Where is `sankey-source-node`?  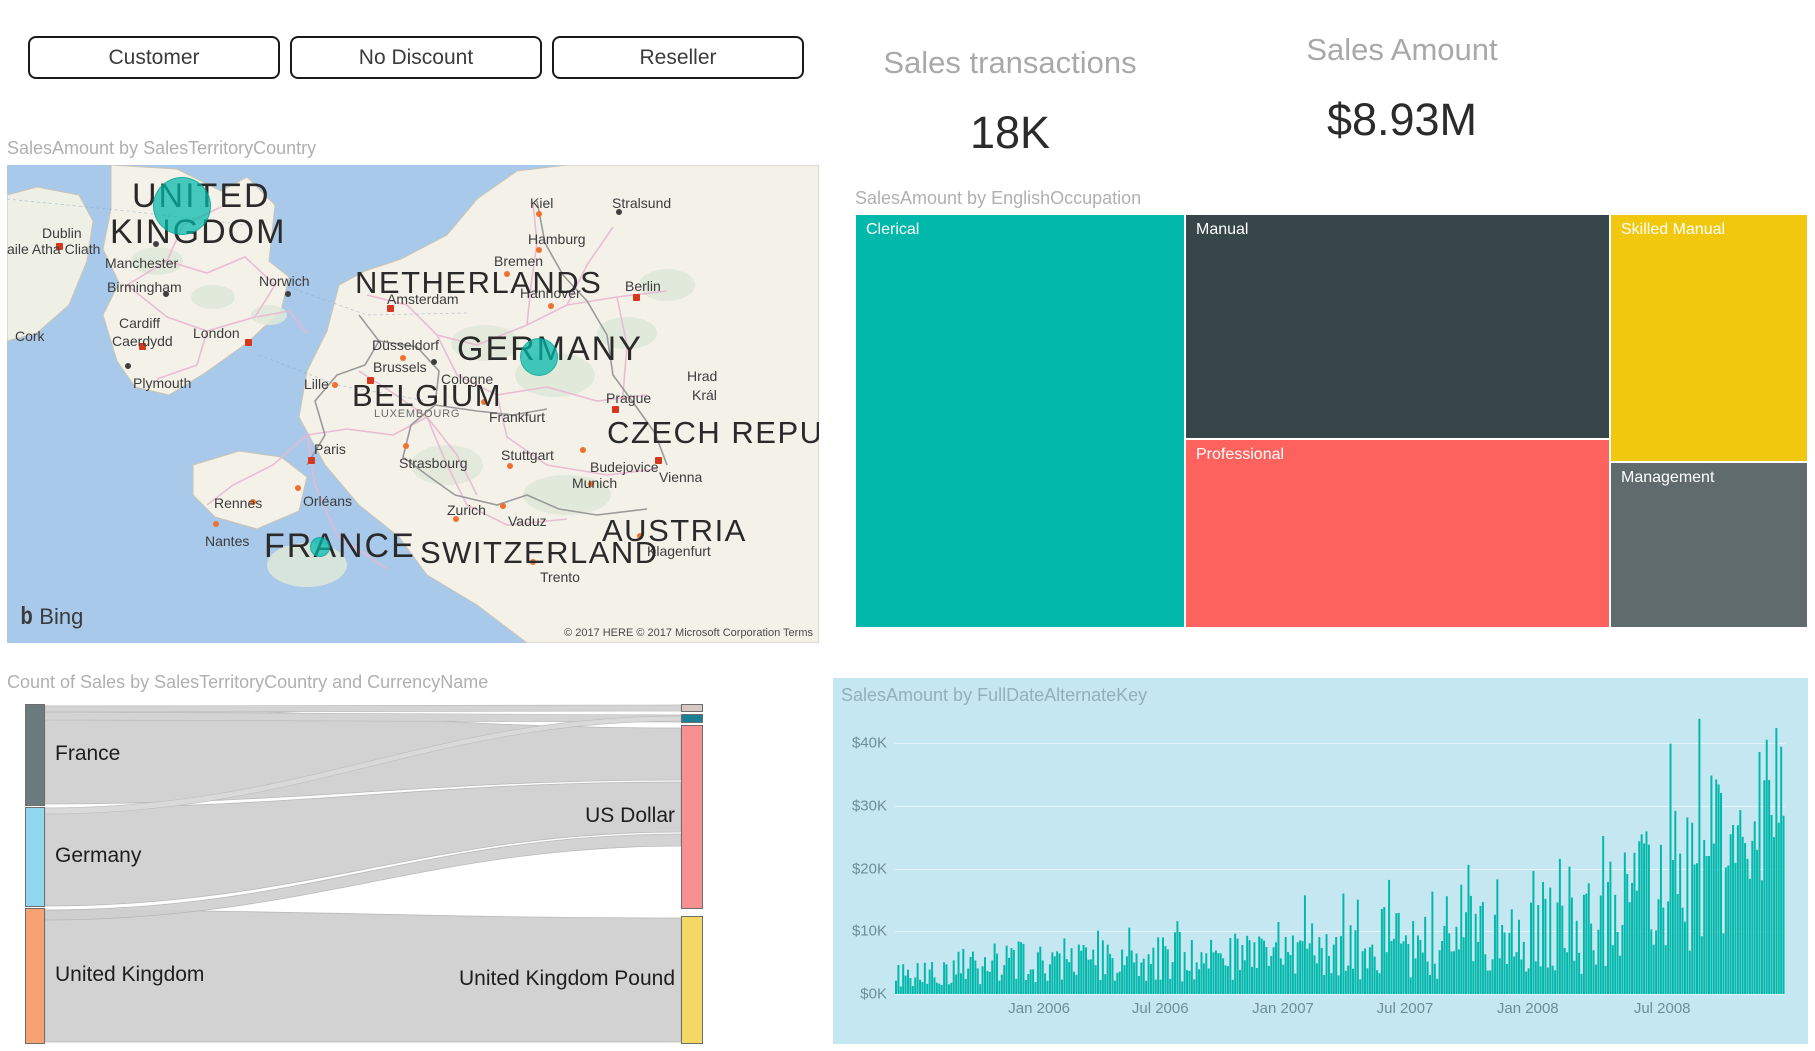 sankey-source-node is located at coordinates (35, 755).